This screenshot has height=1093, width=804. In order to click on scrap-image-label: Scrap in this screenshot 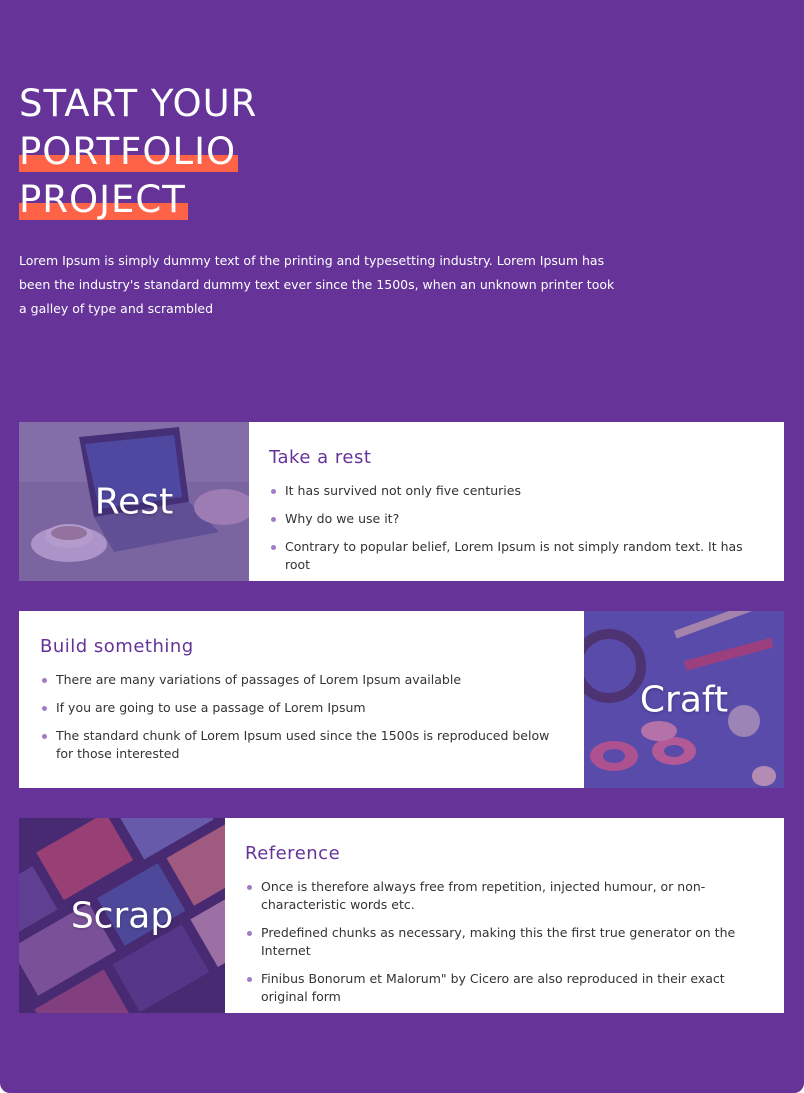, I will do `click(122, 915)`.